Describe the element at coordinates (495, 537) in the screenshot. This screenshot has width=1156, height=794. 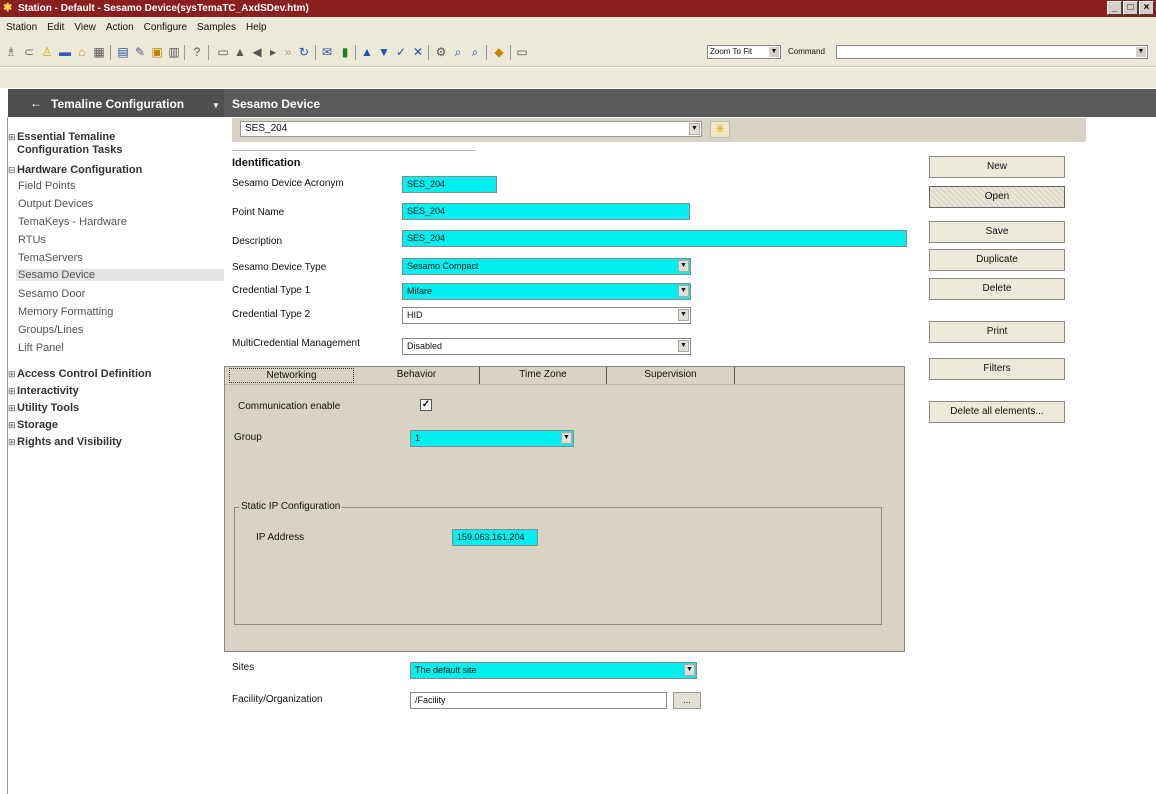
I see `ip-address-field: 159.063.161.204` at that location.